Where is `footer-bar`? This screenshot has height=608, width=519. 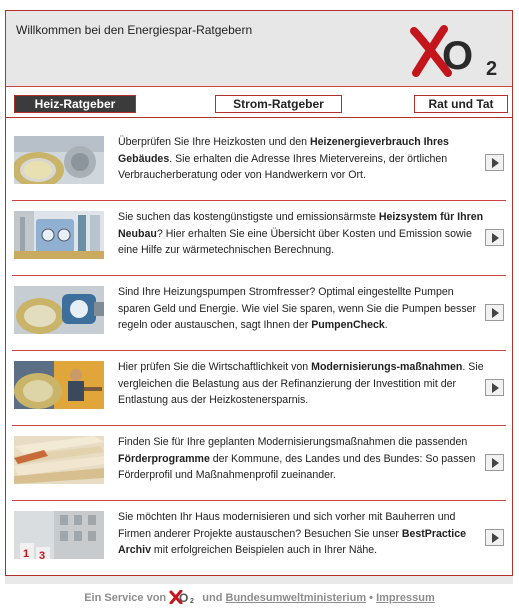 footer-bar is located at coordinates (259, 580).